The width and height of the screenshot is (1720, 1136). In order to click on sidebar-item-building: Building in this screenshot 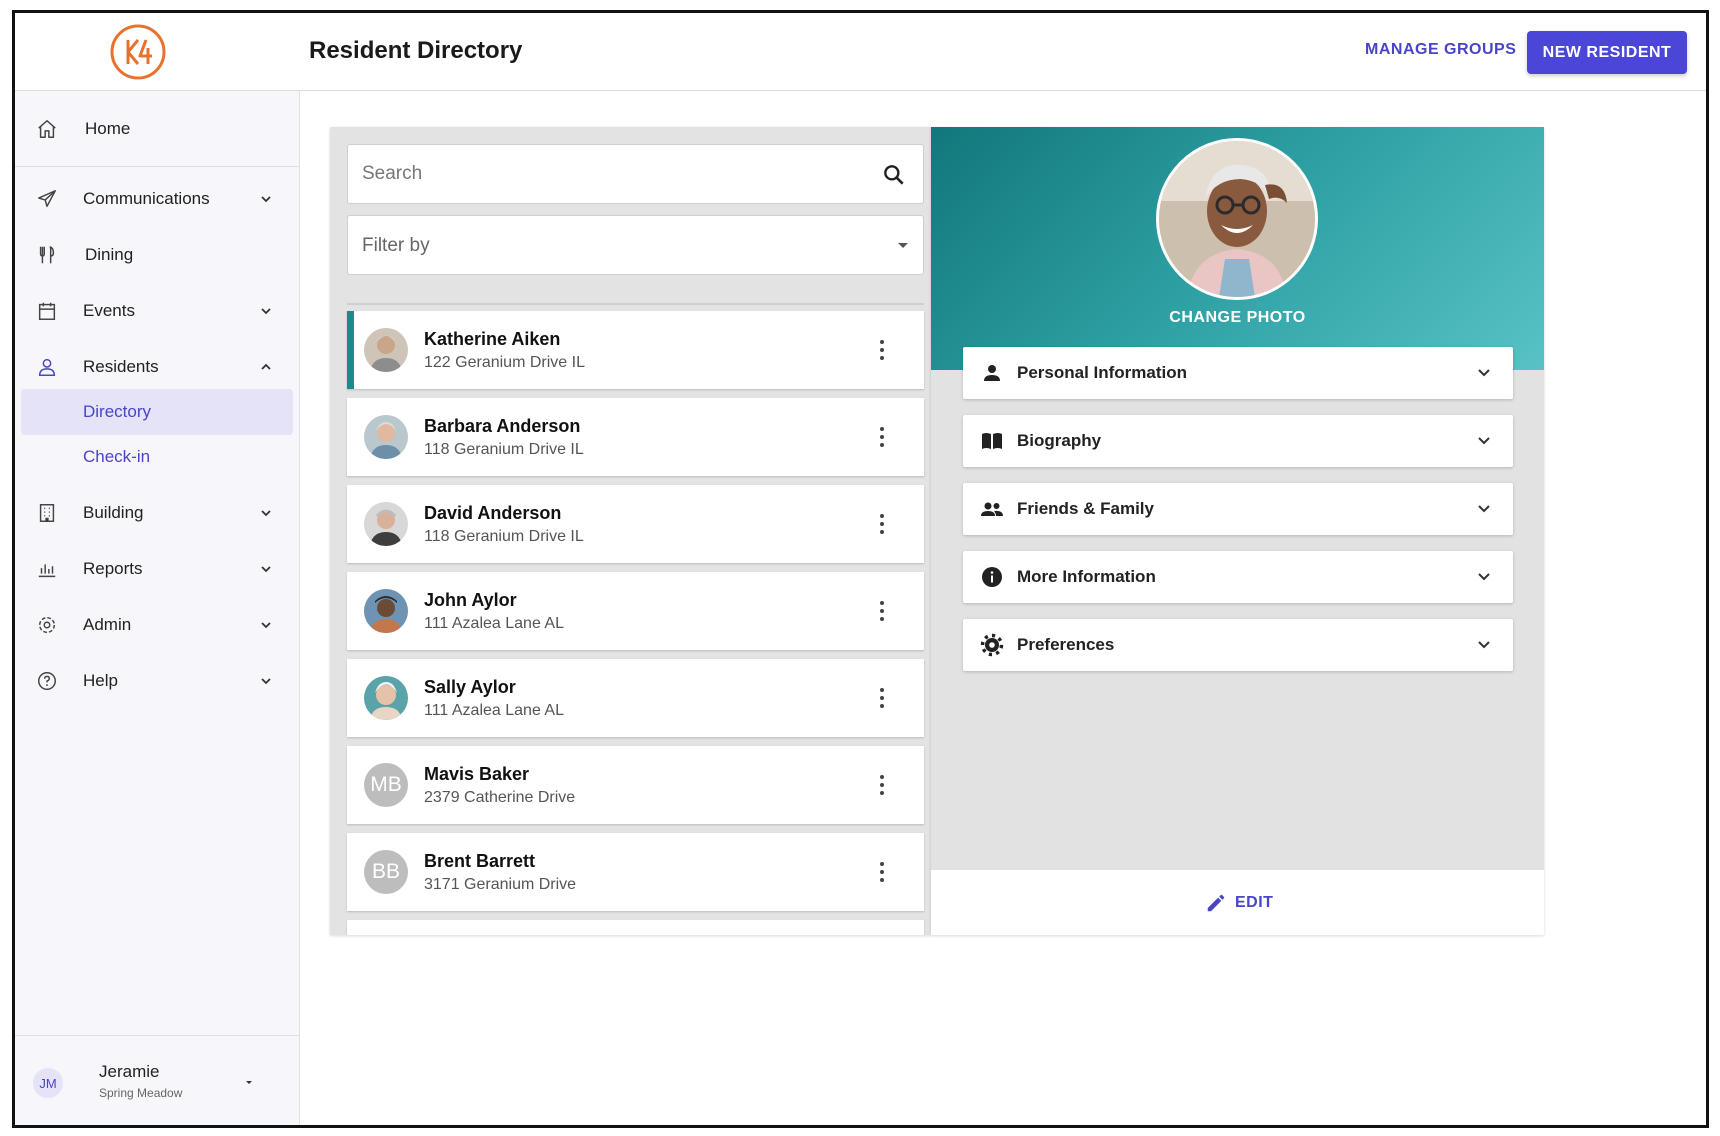, I will do `click(157, 513)`.